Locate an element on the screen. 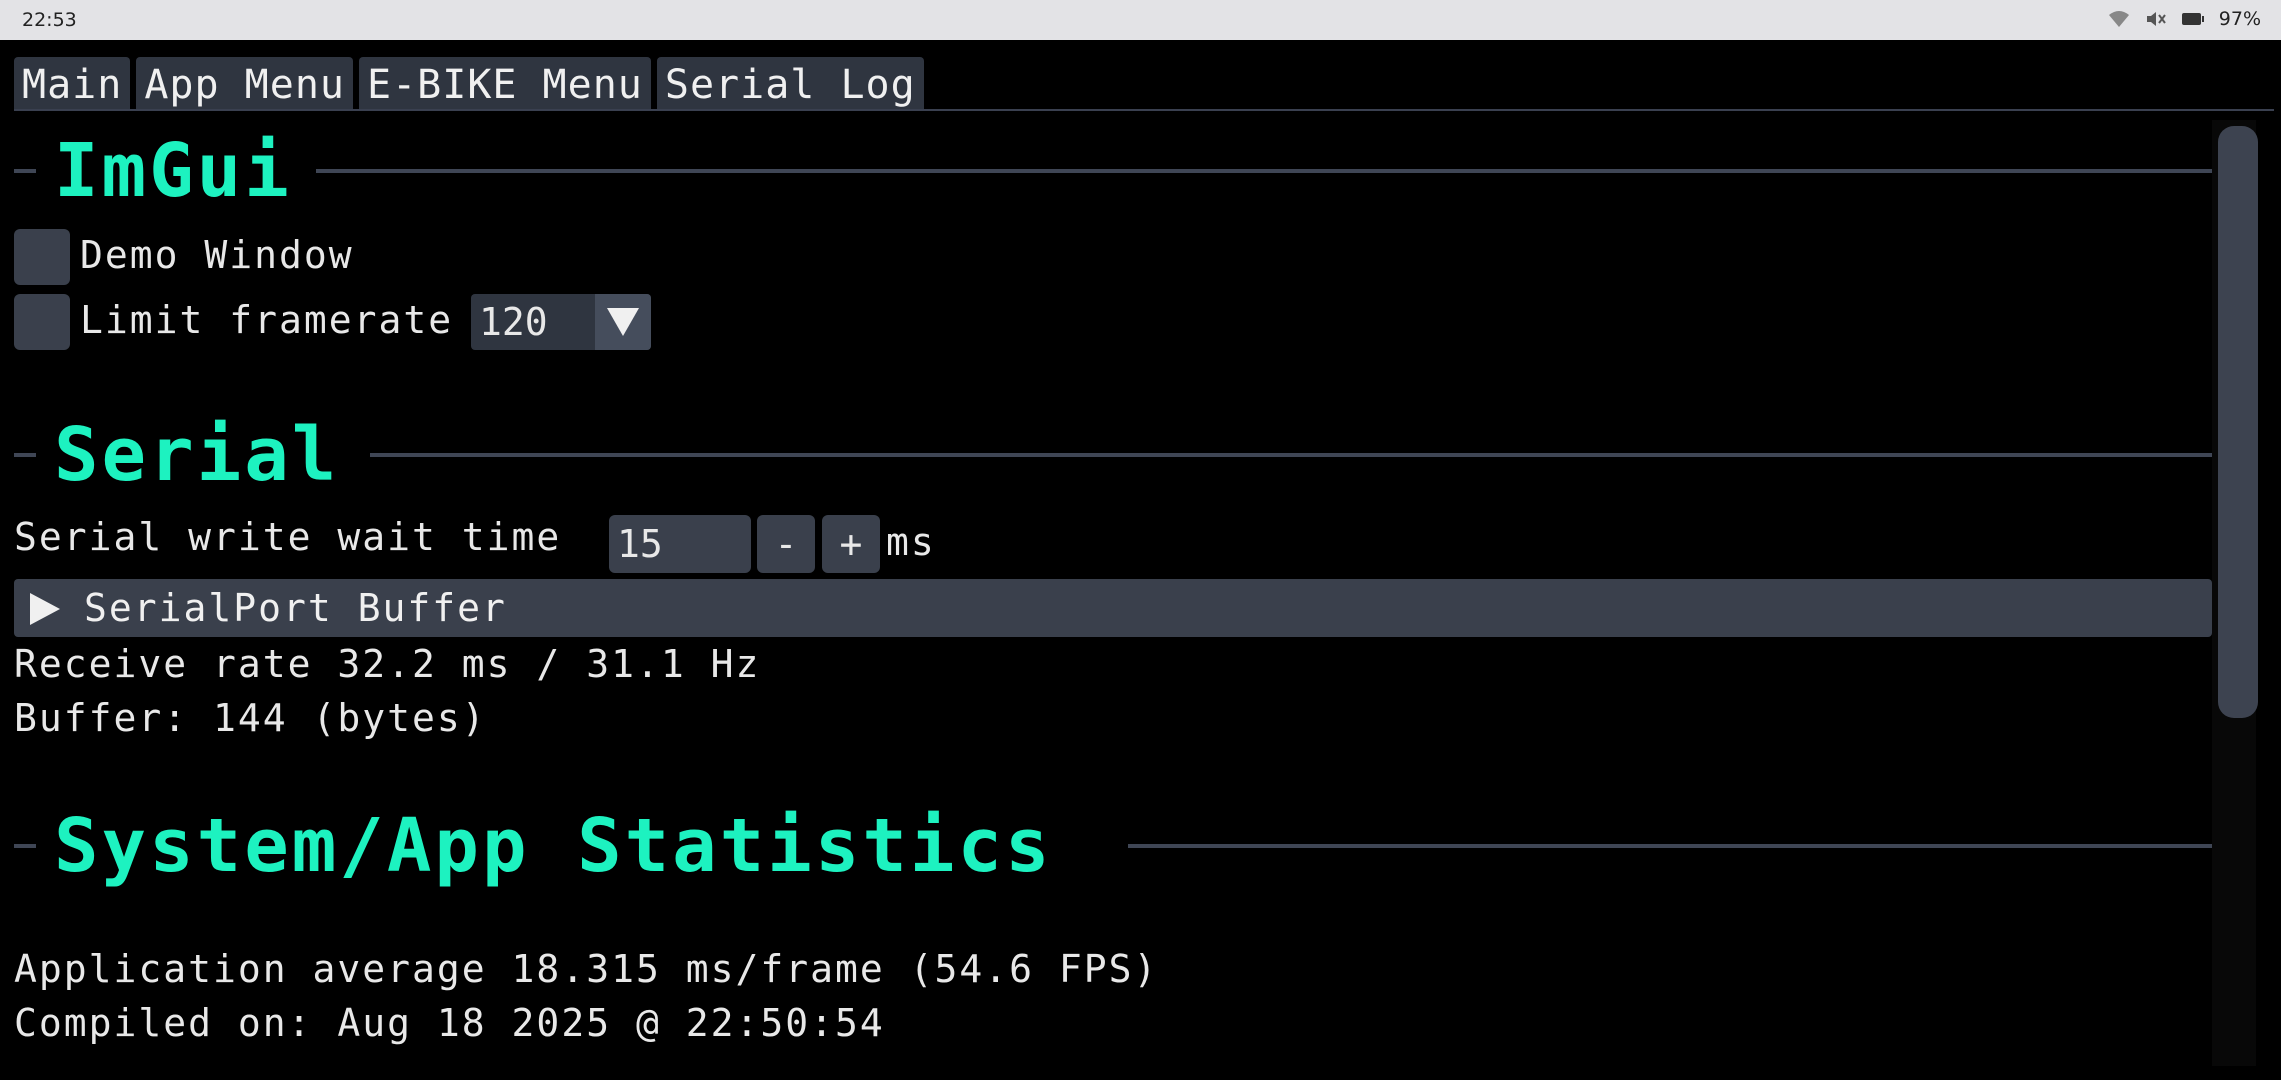 The image size is (2281, 1080). section-title-imgui: ImGui is located at coordinates (173, 171).